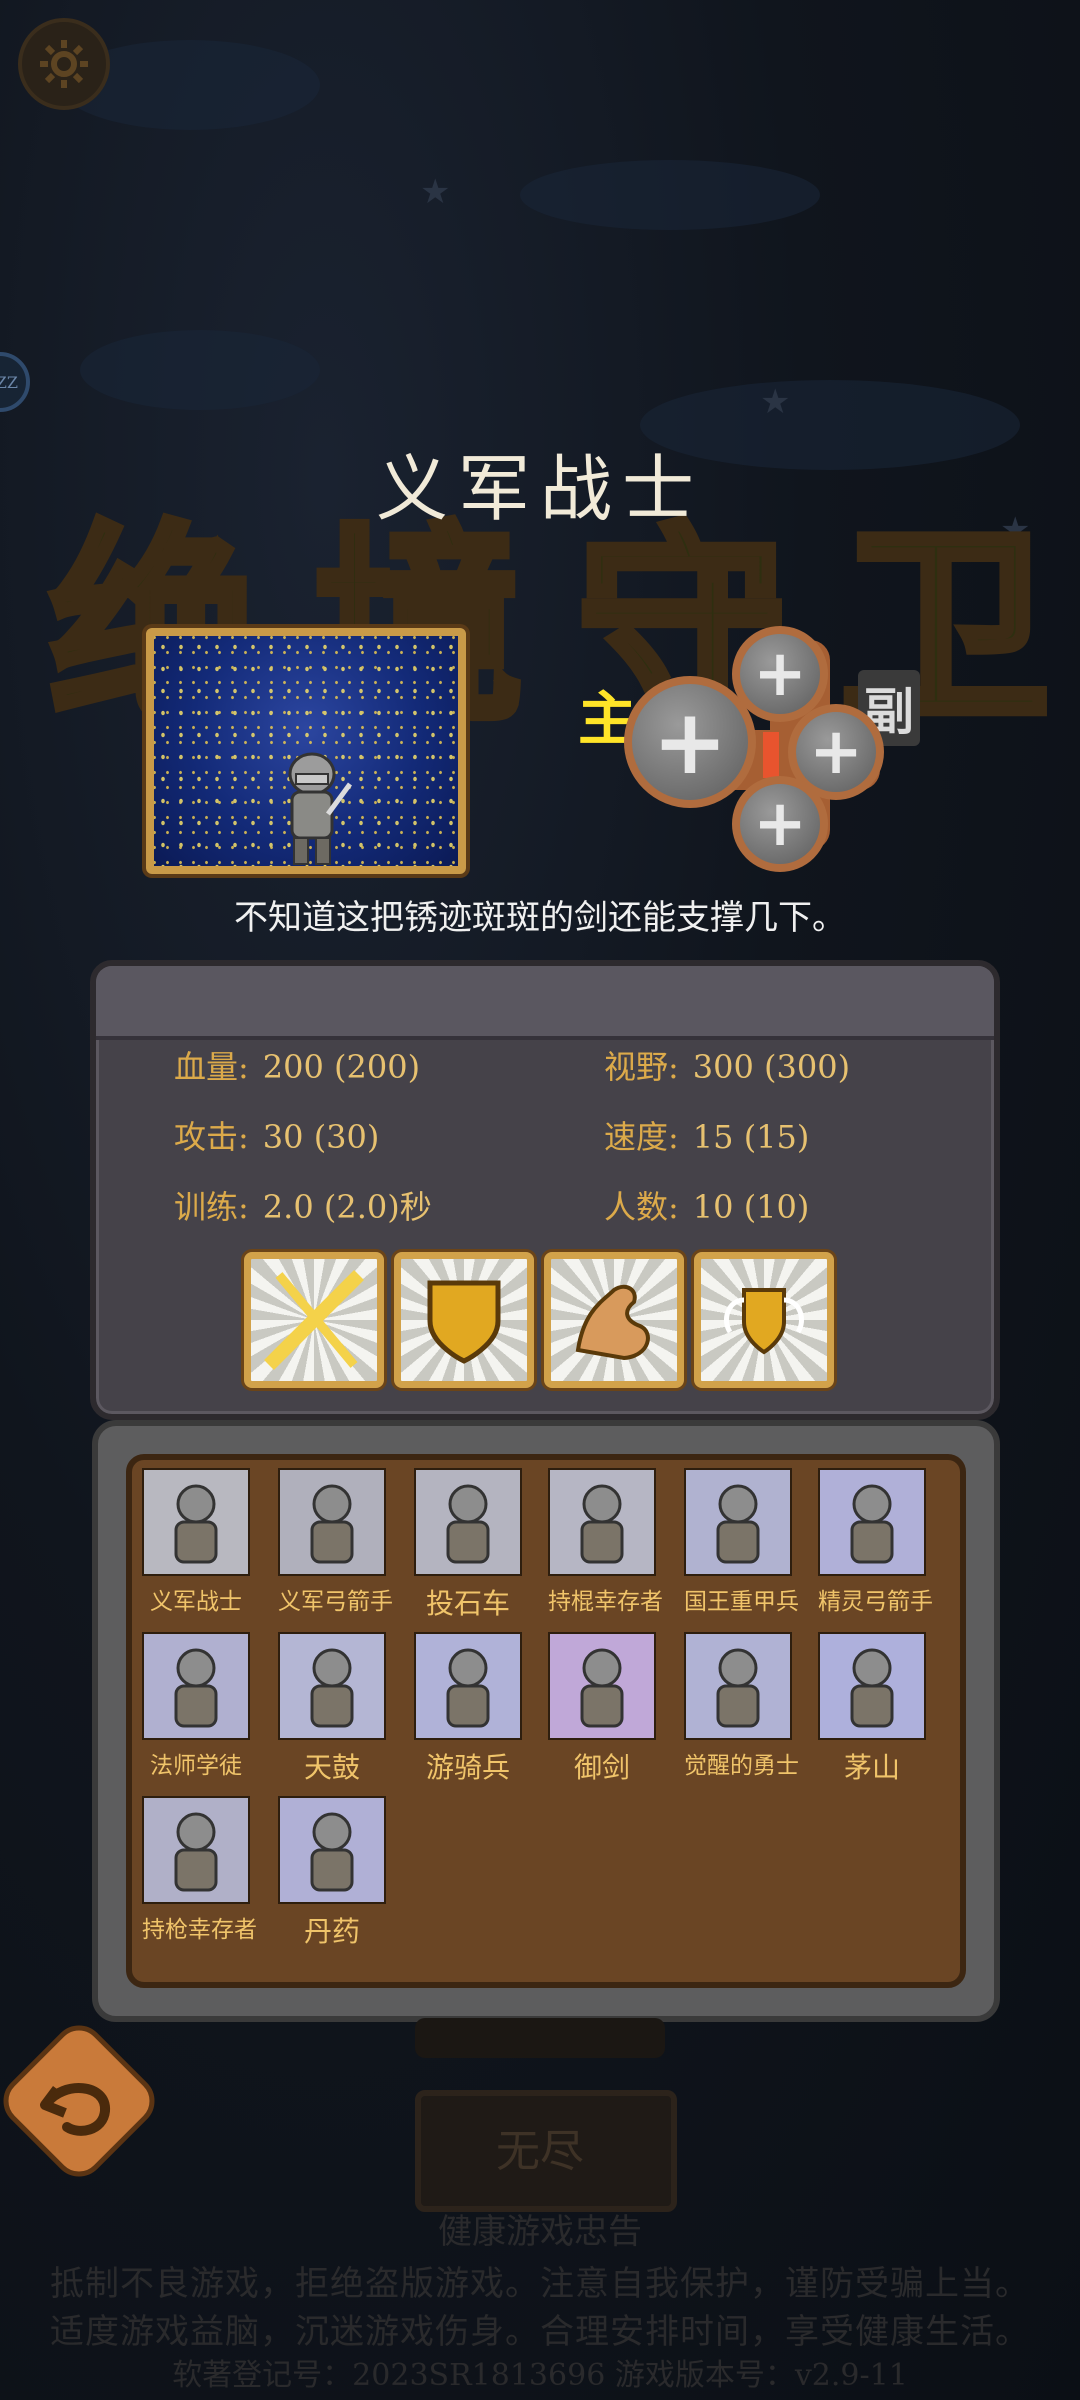 This screenshot has width=1080, height=2400. I want to click on sub-weapon-slot-bottom-button: +, so click(780, 824).